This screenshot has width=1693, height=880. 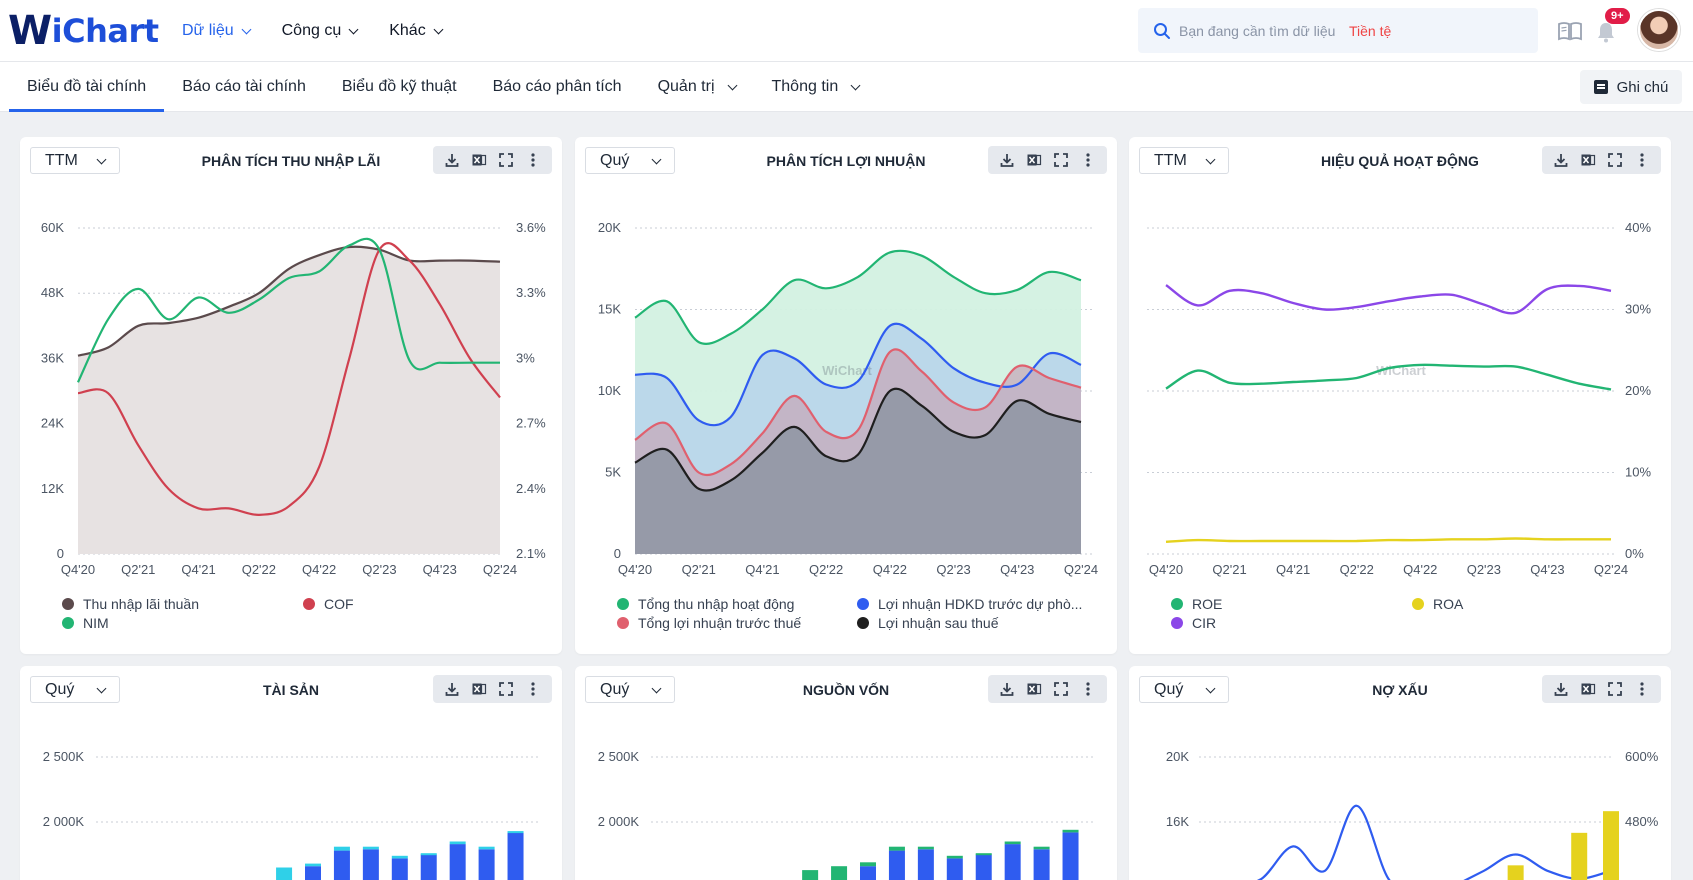 What do you see at coordinates (1388, 540) in the screenshot?
I see `series-line-ROA` at bounding box center [1388, 540].